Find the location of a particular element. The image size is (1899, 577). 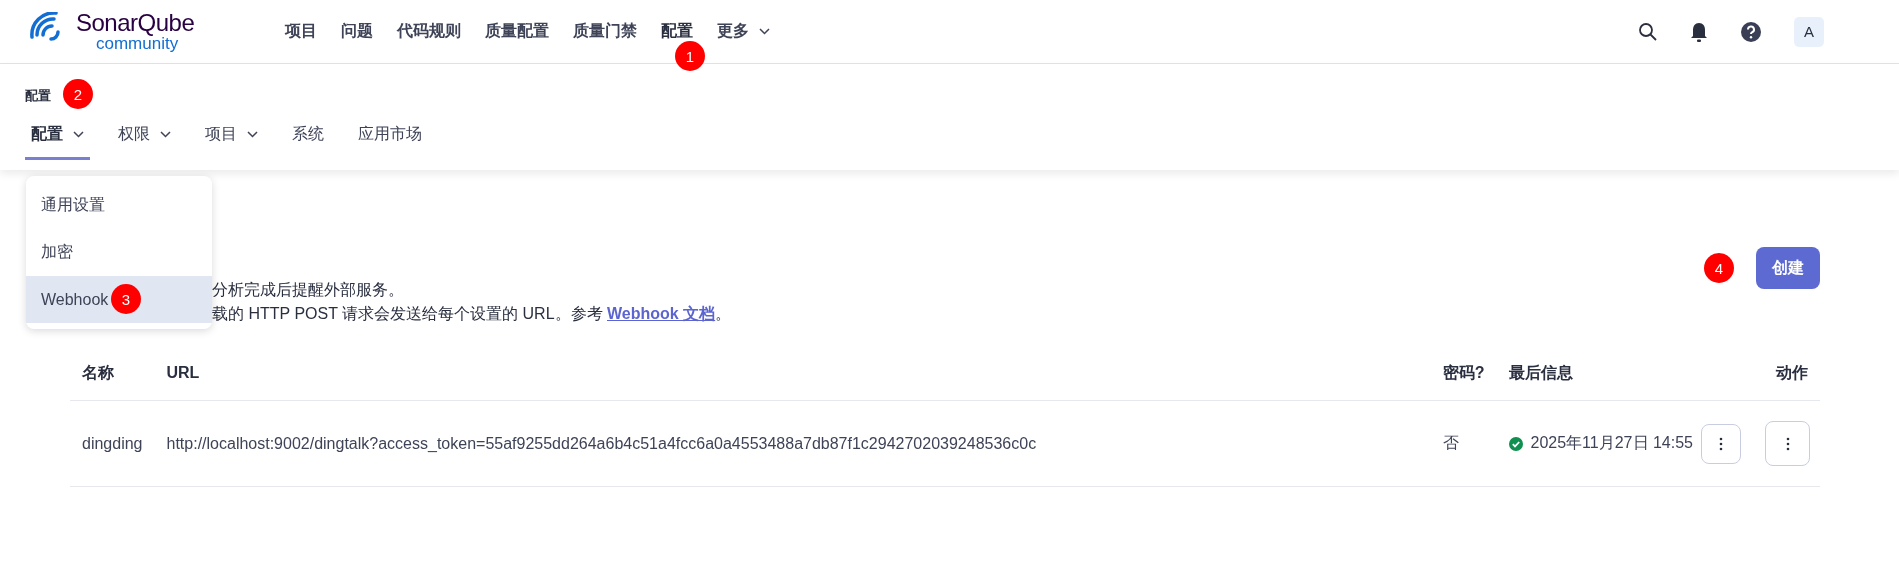

nav-link: 问题 is located at coordinates (357, 31).